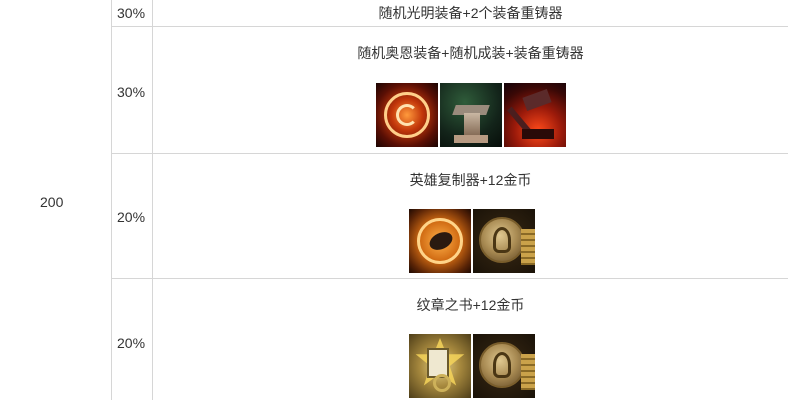 This screenshot has width=788, height=400. Describe the element at coordinates (470, 180) in the screenshot. I see `reward-text: 英雄复制器+12金币` at that location.